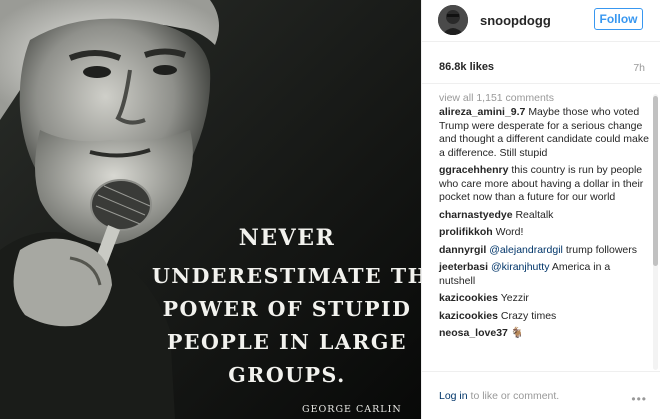 This screenshot has height=419, width=660. I want to click on comment: kazicookies Yezzir, so click(544, 299).